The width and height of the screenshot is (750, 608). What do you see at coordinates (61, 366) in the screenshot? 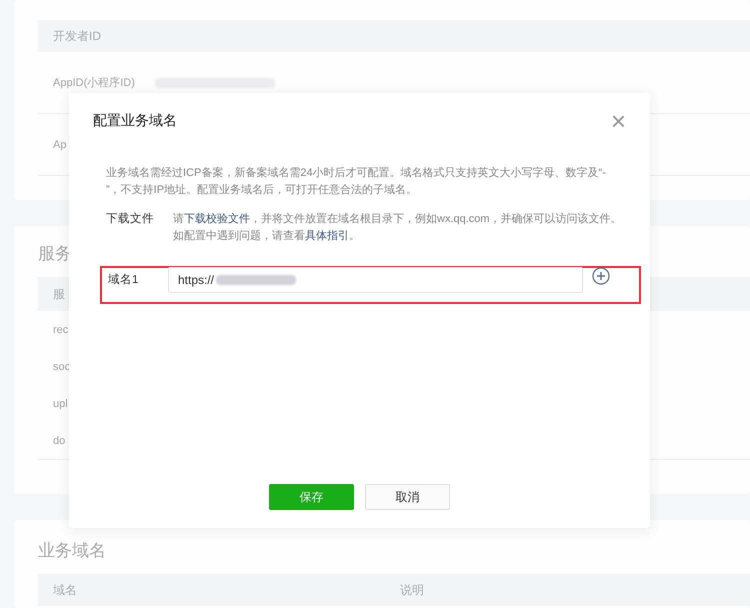
I see `row-label: soc` at bounding box center [61, 366].